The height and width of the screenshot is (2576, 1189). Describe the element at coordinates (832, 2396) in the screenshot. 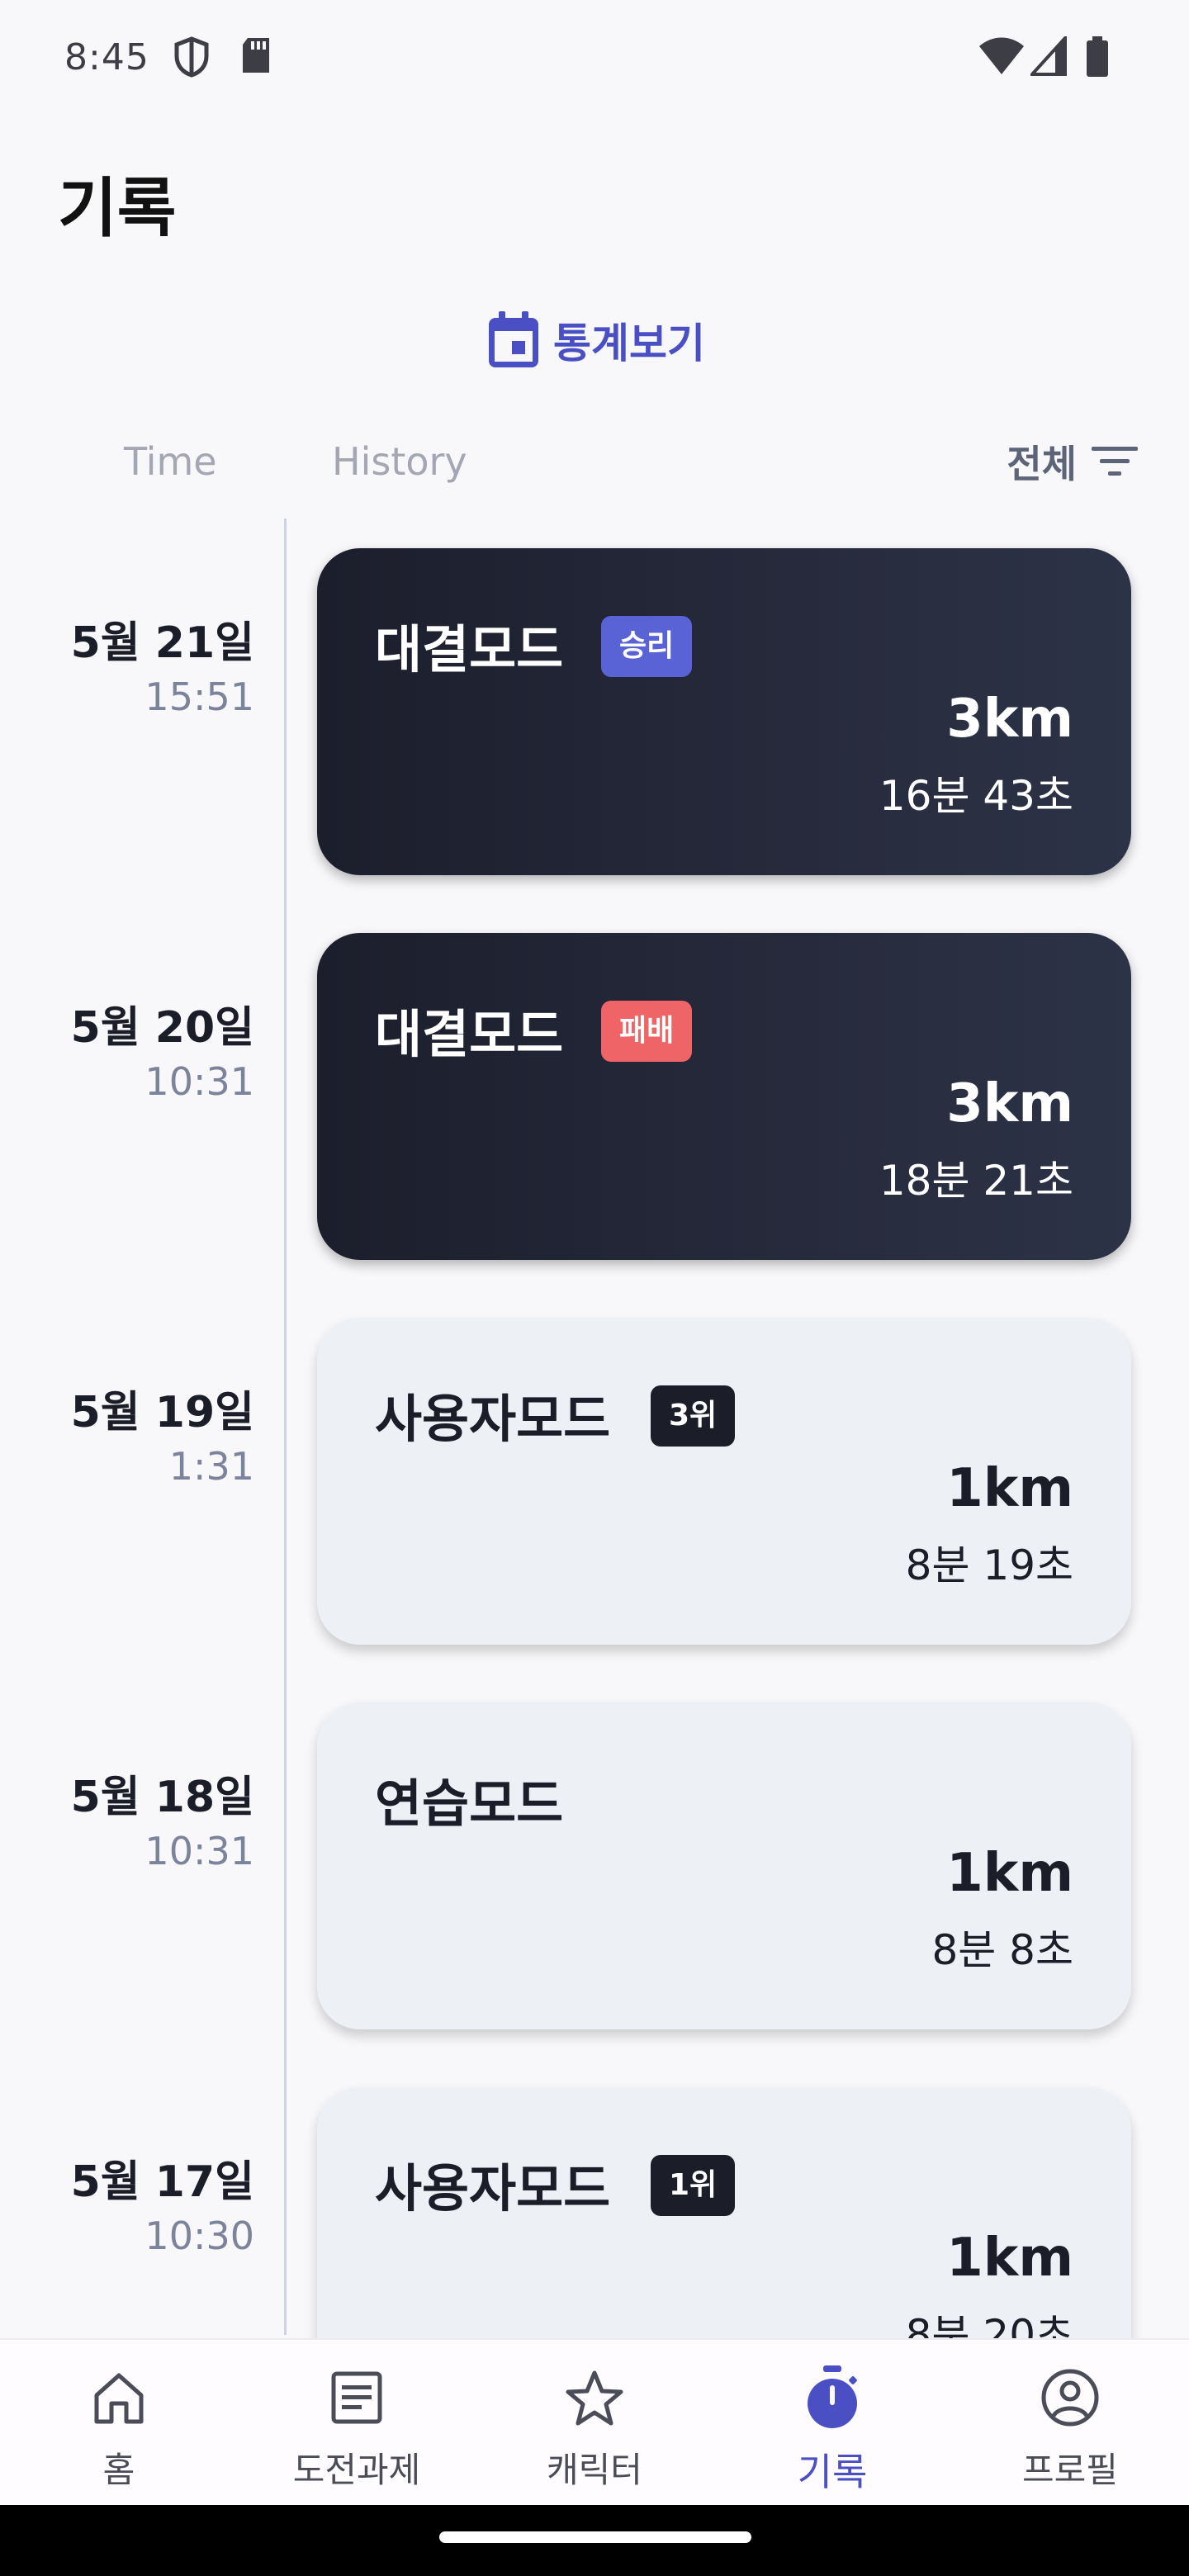

I see `stopwatch-icon` at that location.